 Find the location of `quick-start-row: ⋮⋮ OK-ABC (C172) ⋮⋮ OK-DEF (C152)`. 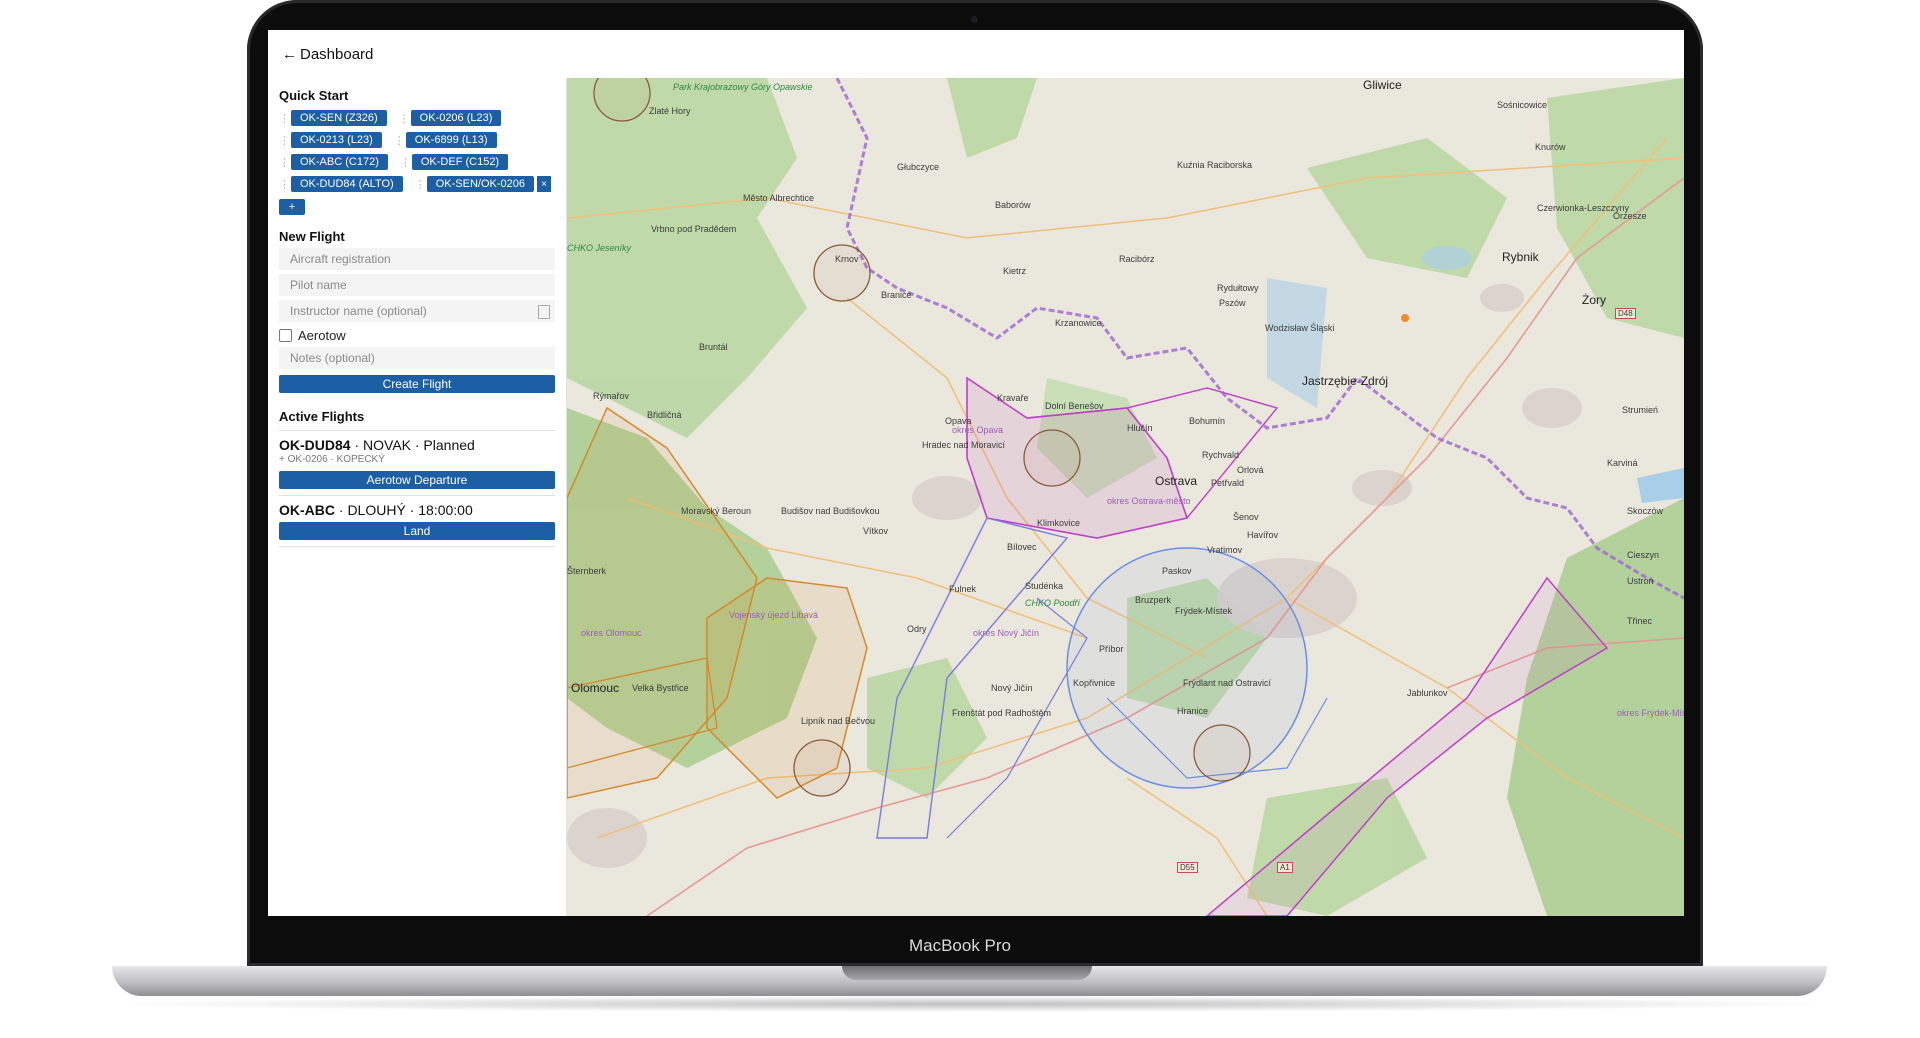

quick-start-row: ⋮⋮ OK-ABC (C172) ⋮⋮ OK-DEF (C152) is located at coordinates (422, 162).